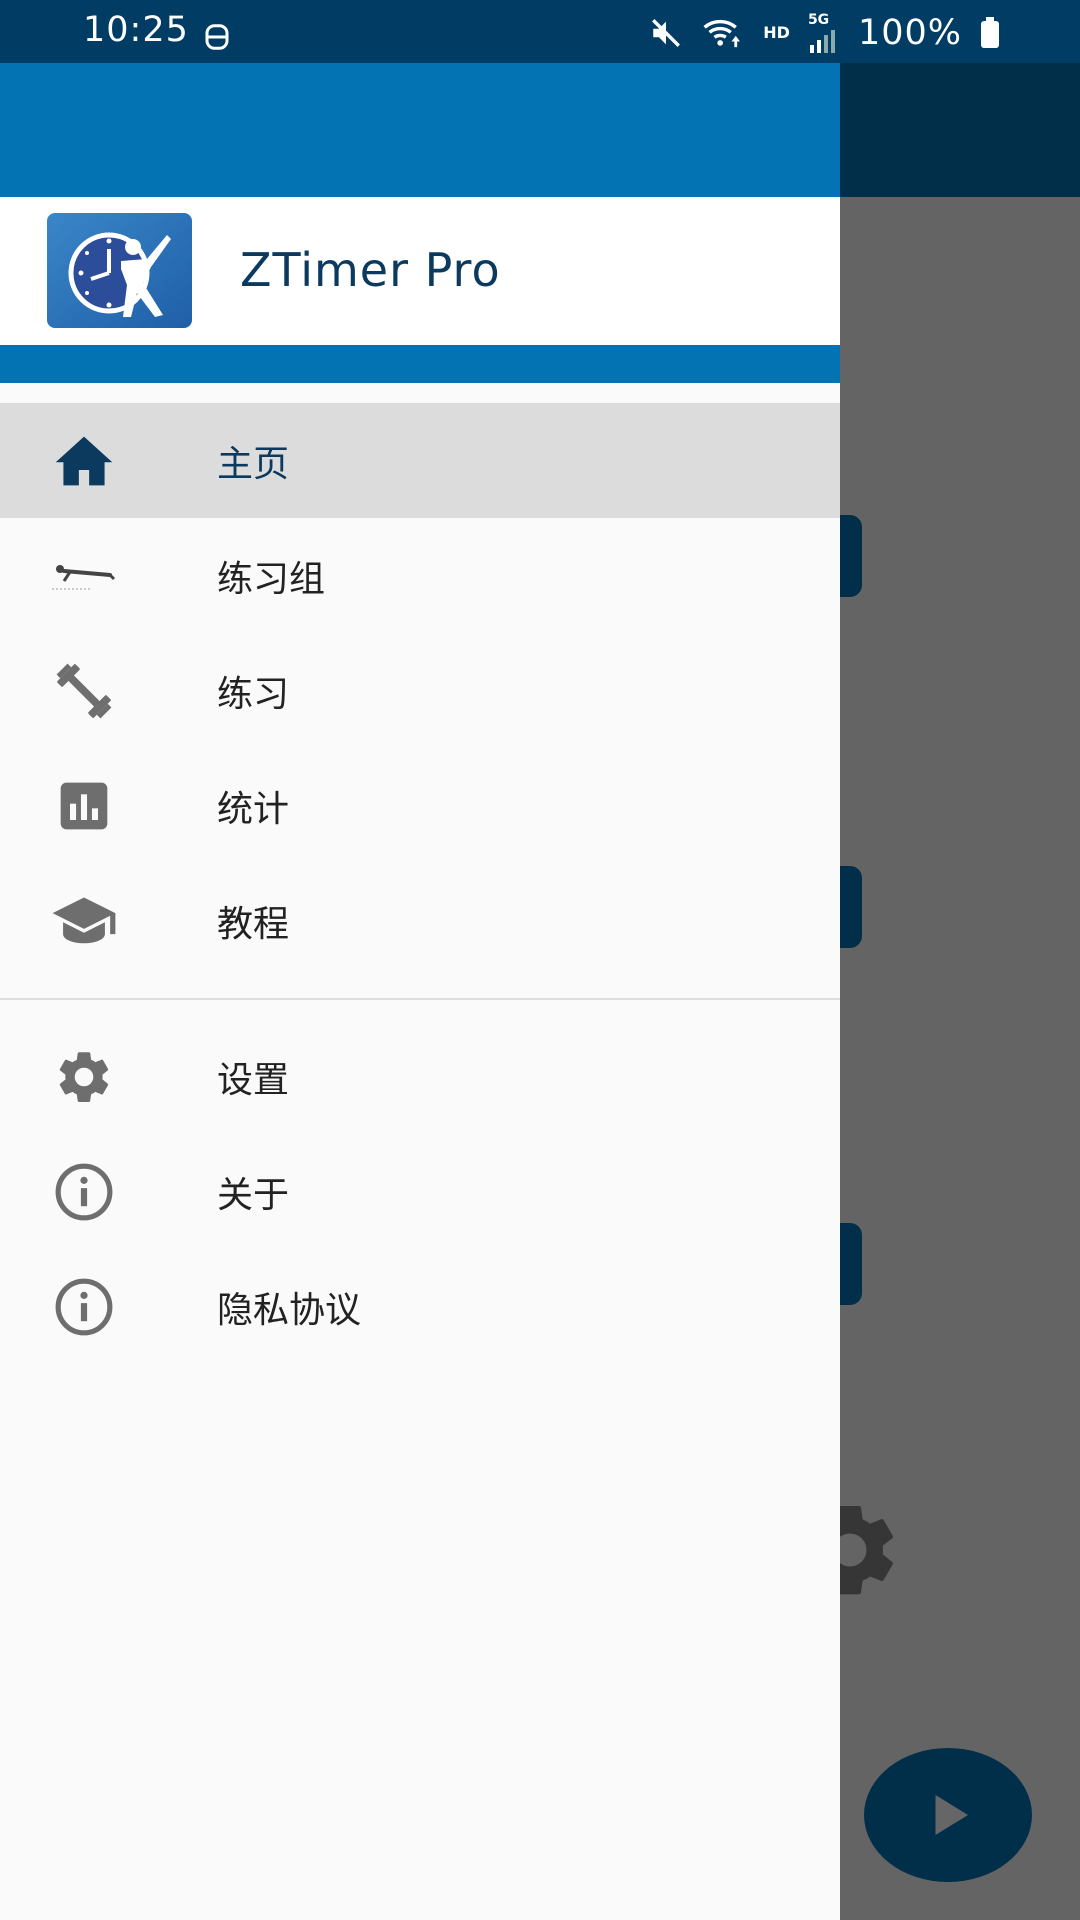 The height and width of the screenshot is (1920, 1080). What do you see at coordinates (420, 1306) in the screenshot?
I see `menu-item-privacy-policy: 隐私协议` at bounding box center [420, 1306].